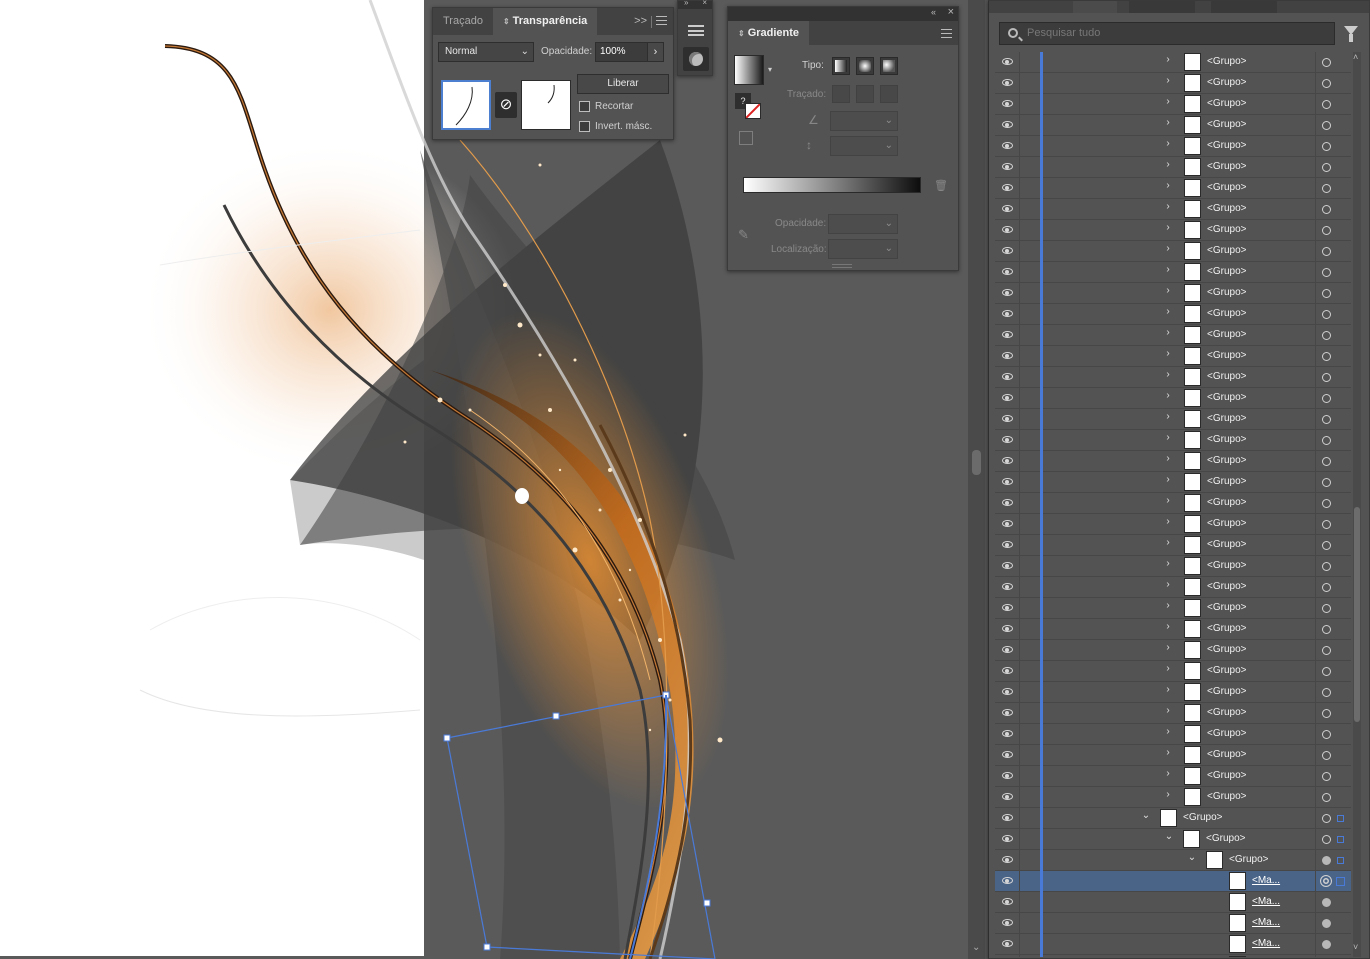 The width and height of the screenshot is (1370, 959). What do you see at coordinates (770, 69) in the screenshot?
I see `chevron-down-icon: ▾` at bounding box center [770, 69].